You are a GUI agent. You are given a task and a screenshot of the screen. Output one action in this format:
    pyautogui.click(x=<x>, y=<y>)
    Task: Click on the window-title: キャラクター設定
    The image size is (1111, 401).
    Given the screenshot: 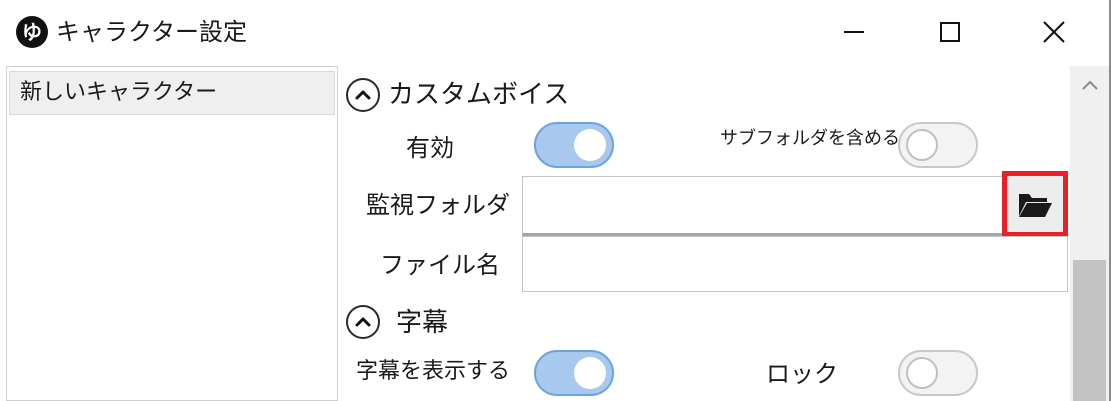 What is the action you would take?
    pyautogui.click(x=152, y=32)
    